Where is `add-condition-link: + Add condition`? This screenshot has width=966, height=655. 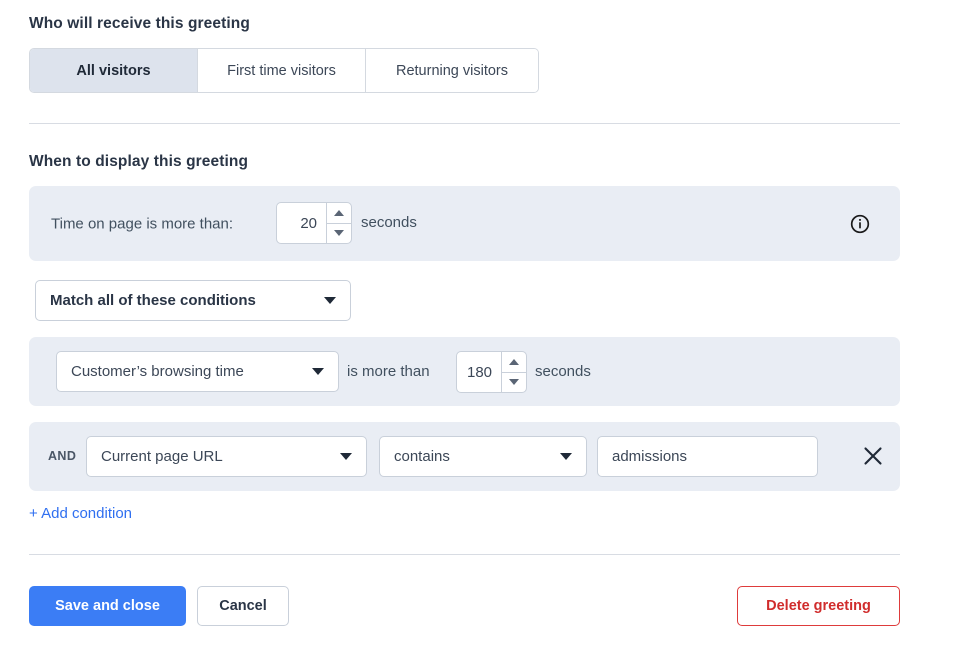
add-condition-link: + Add condition is located at coordinates (80, 513).